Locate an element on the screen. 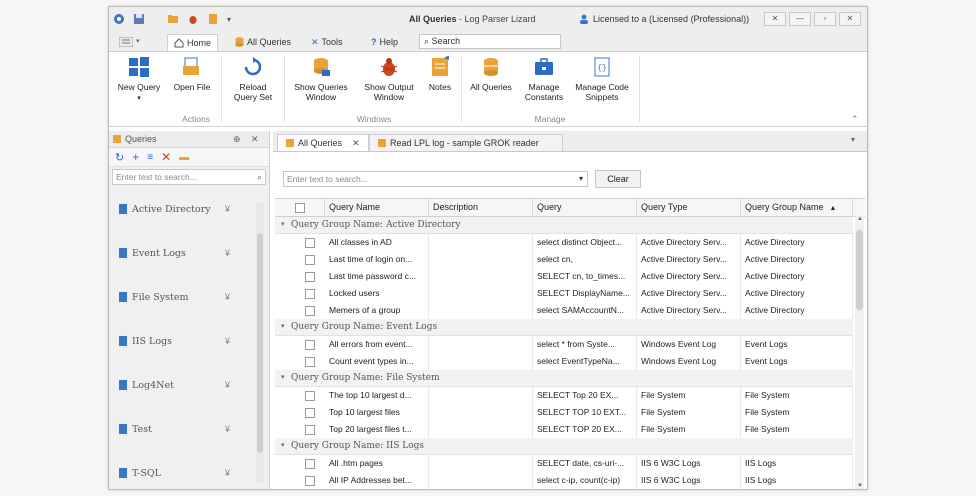  tab-tools: ✕ Tools is located at coordinates (327, 42).